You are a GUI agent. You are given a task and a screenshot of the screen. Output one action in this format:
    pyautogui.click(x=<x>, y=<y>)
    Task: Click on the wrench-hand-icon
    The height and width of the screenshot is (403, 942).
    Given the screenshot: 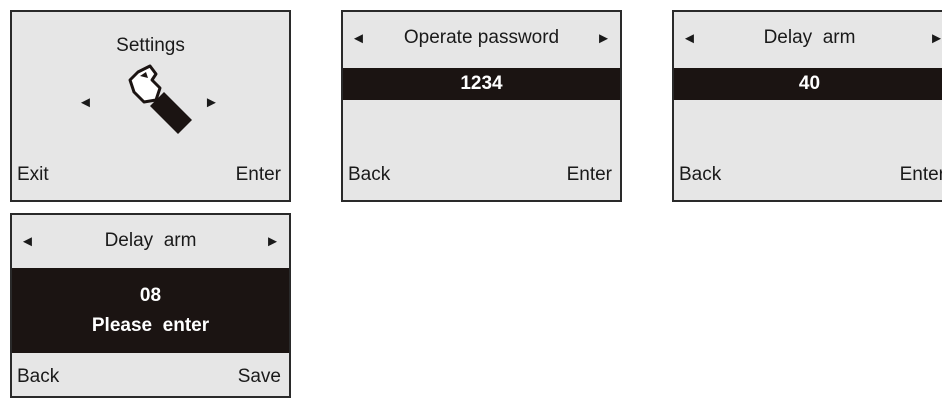 What is the action you would take?
    pyautogui.click(x=160, y=99)
    